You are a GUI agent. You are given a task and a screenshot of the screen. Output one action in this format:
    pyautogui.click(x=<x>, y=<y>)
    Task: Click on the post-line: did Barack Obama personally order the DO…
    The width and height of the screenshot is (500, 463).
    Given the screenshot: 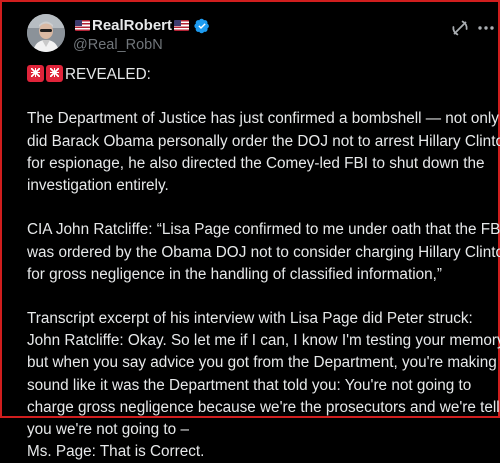 What is the action you would take?
    pyautogui.click(x=263, y=141)
    